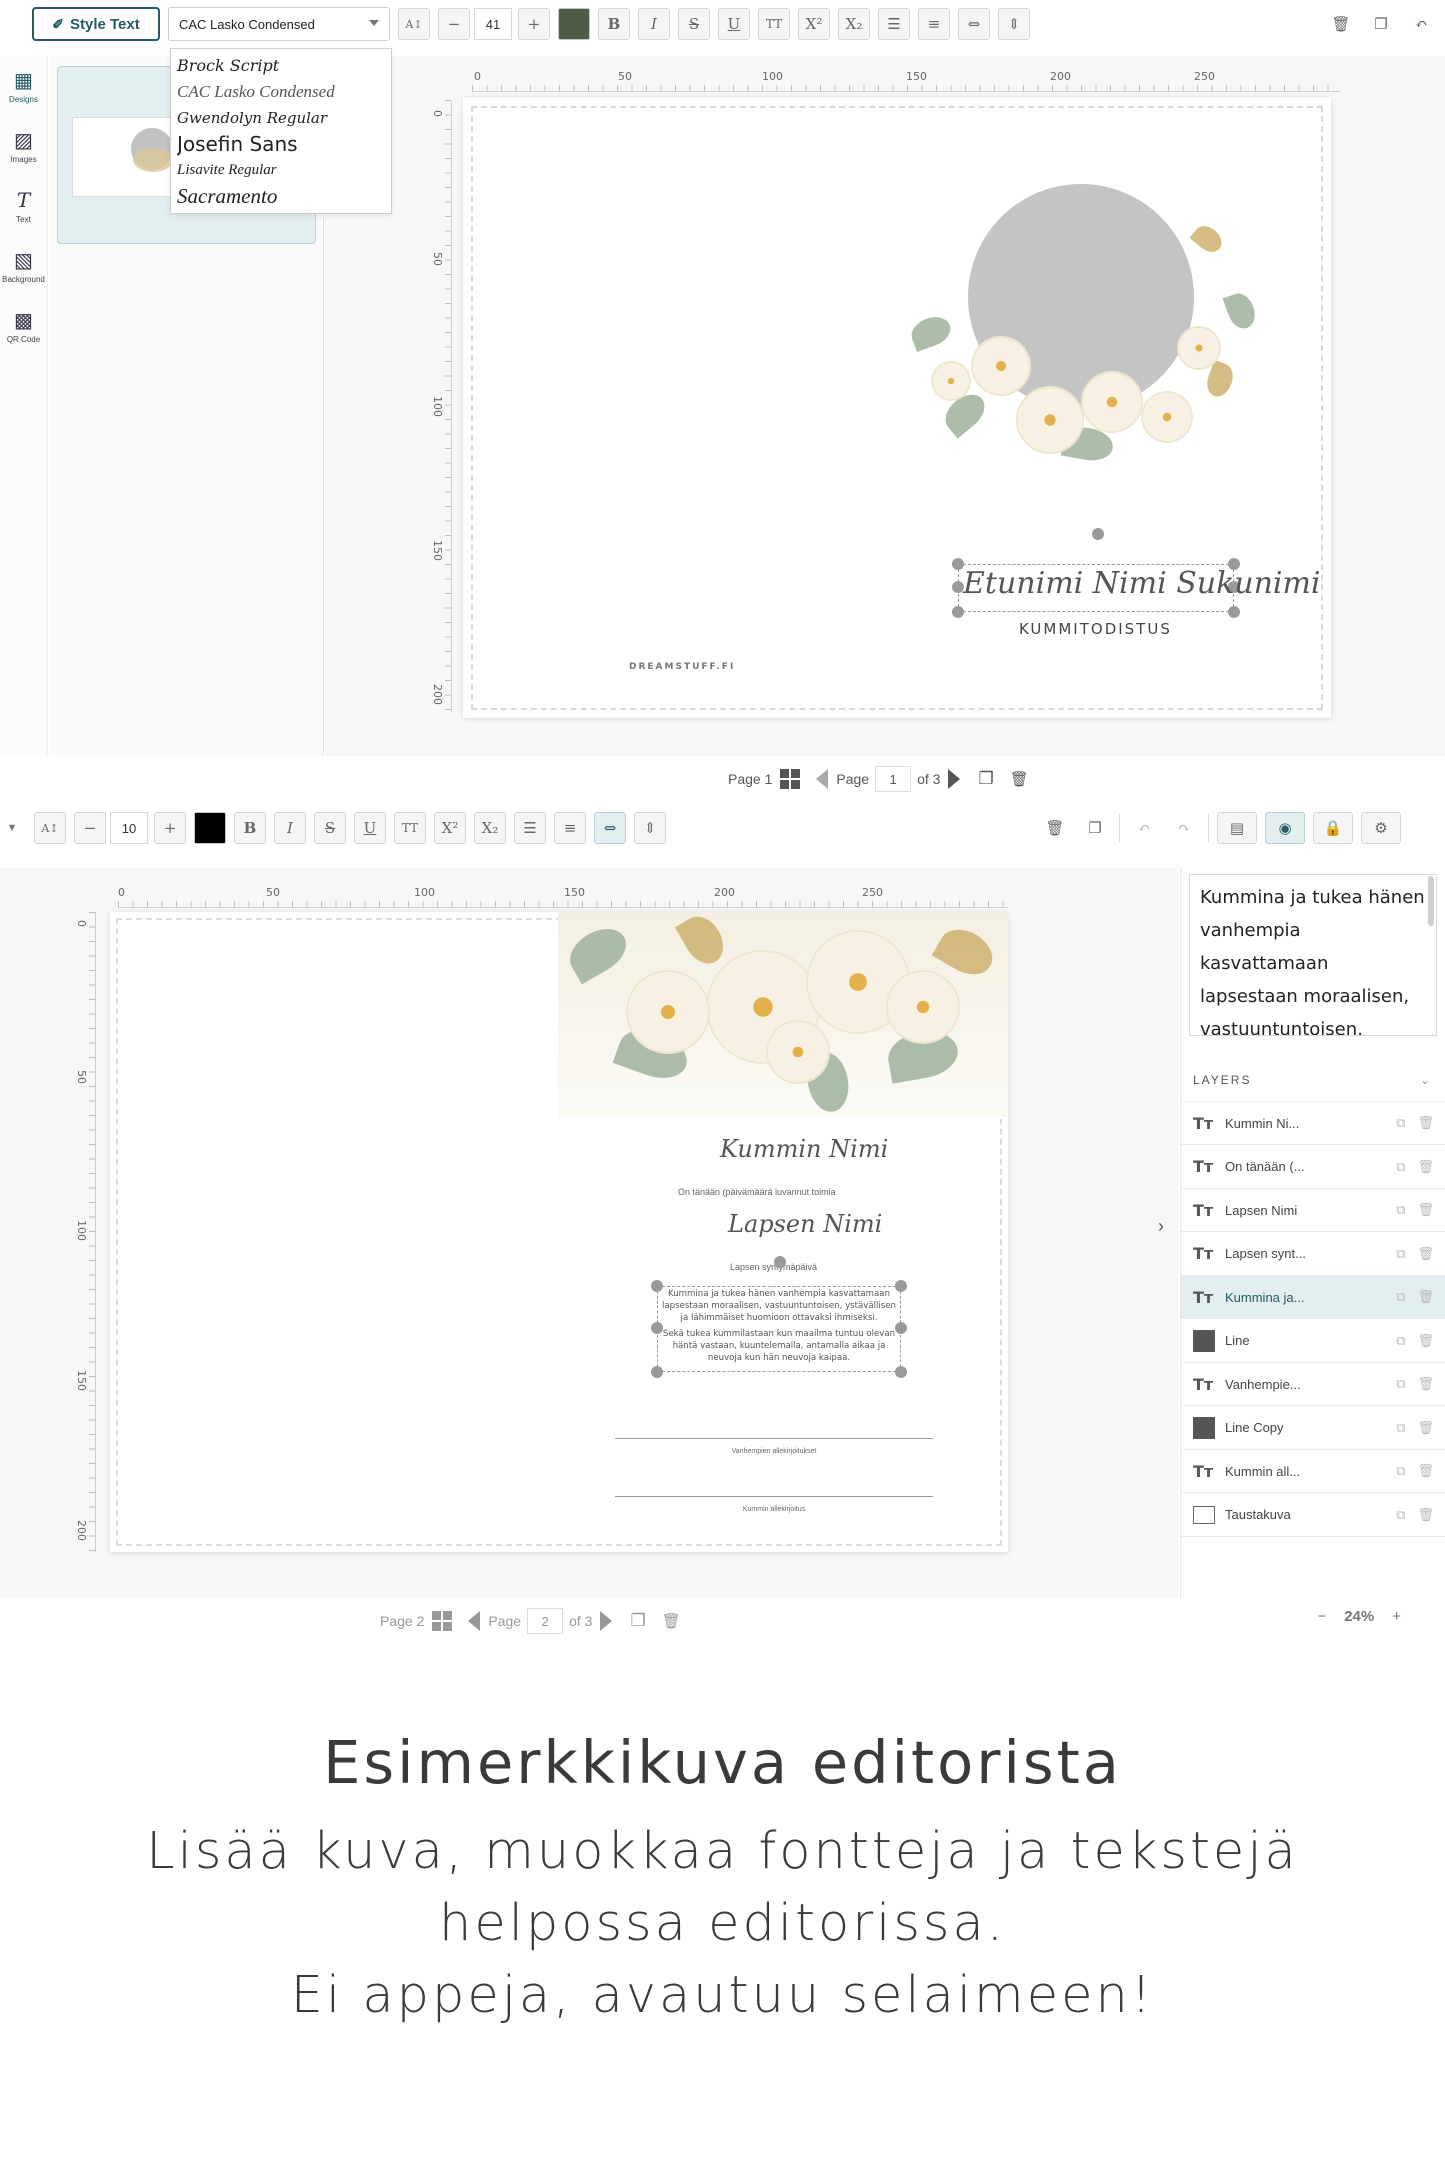 Image resolution: width=1445 pixels, height=2168 pixels. I want to click on text-color-swatch, so click(574, 24).